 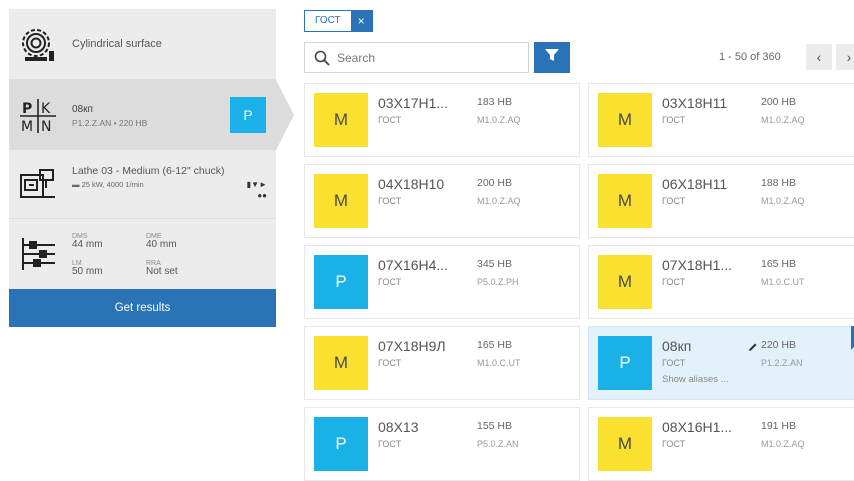 What do you see at coordinates (38, 118) in the screenshot?
I see `material-group-icon: P K M N` at bounding box center [38, 118].